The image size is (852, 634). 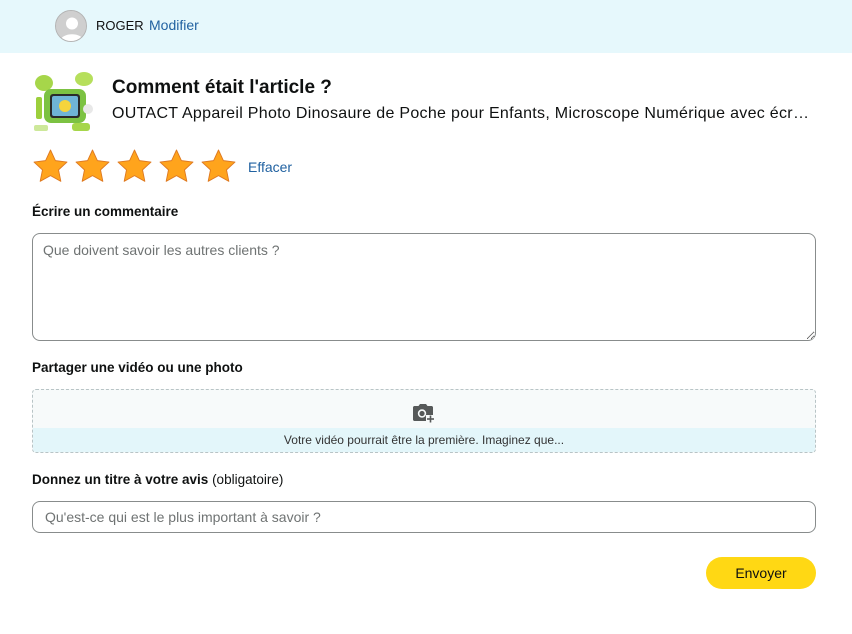 What do you see at coordinates (423, 413) in the screenshot?
I see `camera-plus-icon` at bounding box center [423, 413].